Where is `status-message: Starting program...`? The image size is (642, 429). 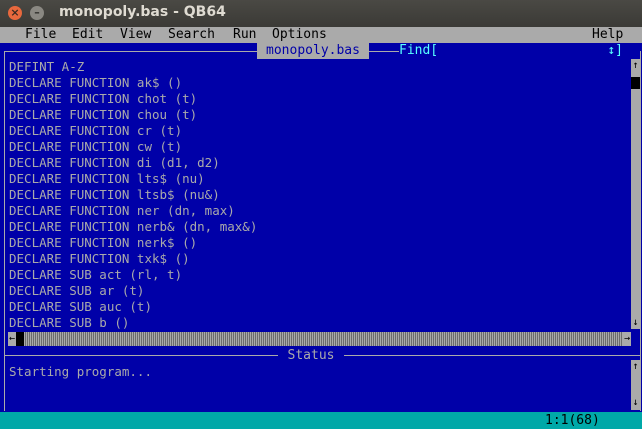 status-message: Starting program... is located at coordinates (80, 371).